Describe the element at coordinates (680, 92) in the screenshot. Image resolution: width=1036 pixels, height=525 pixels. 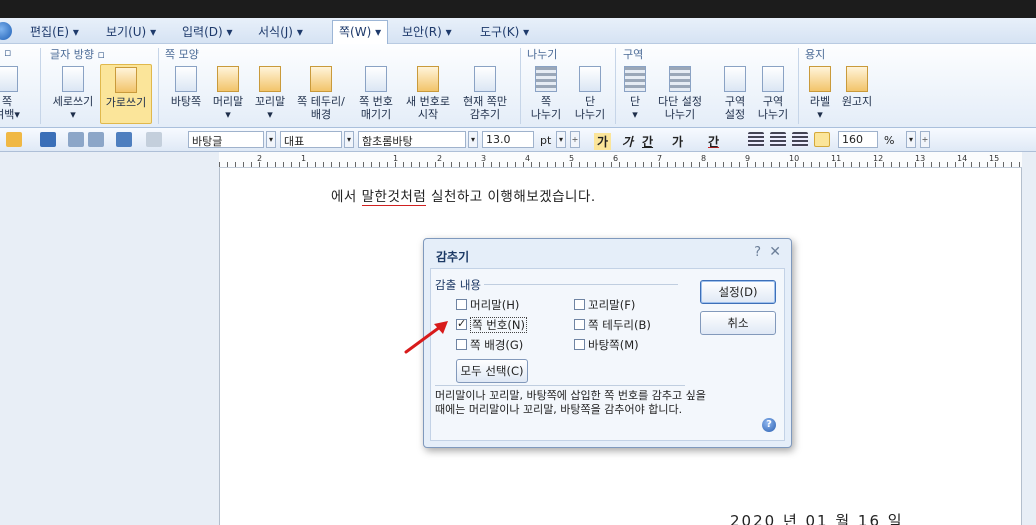
I see `multi-column-button: 다단 설정 나누기` at that location.